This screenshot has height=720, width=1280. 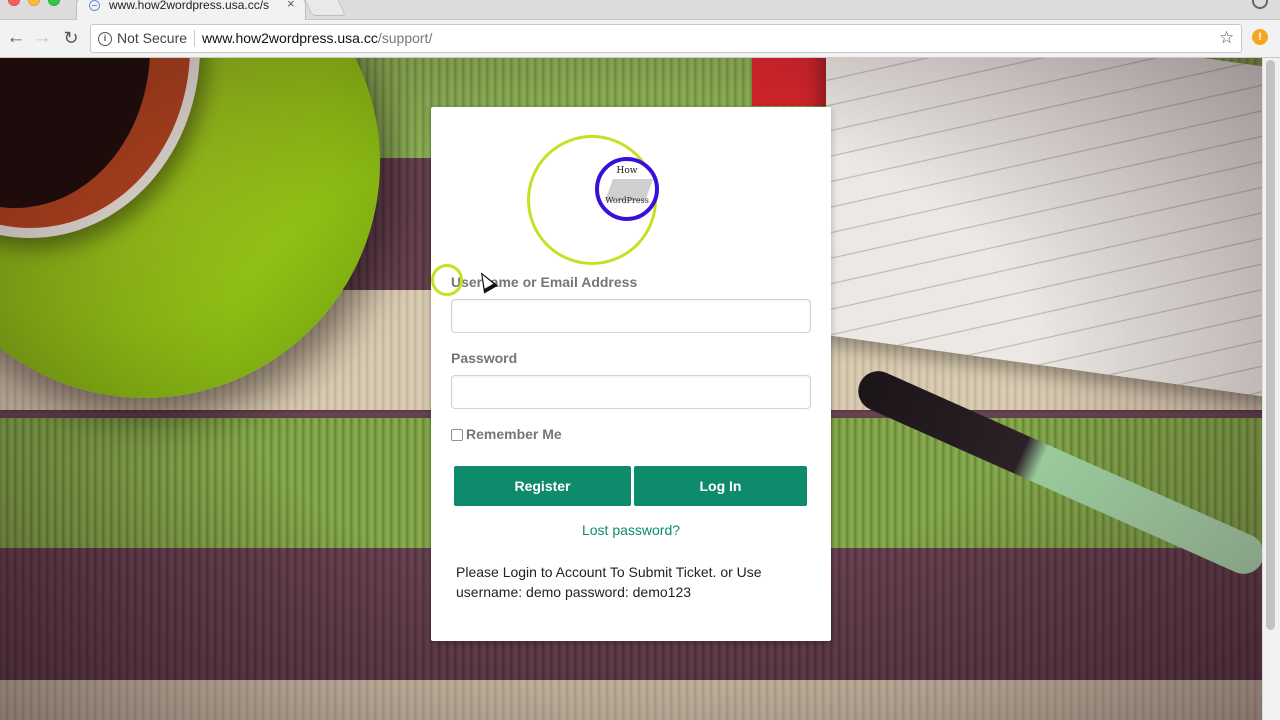 I want to click on lost-password-link: Lost password?, so click(x=631, y=530).